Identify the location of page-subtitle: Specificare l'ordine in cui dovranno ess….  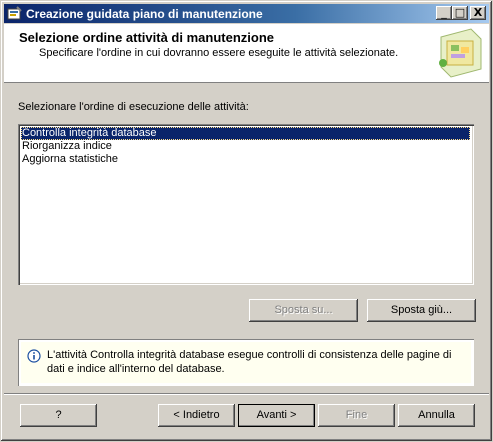
(219, 53).